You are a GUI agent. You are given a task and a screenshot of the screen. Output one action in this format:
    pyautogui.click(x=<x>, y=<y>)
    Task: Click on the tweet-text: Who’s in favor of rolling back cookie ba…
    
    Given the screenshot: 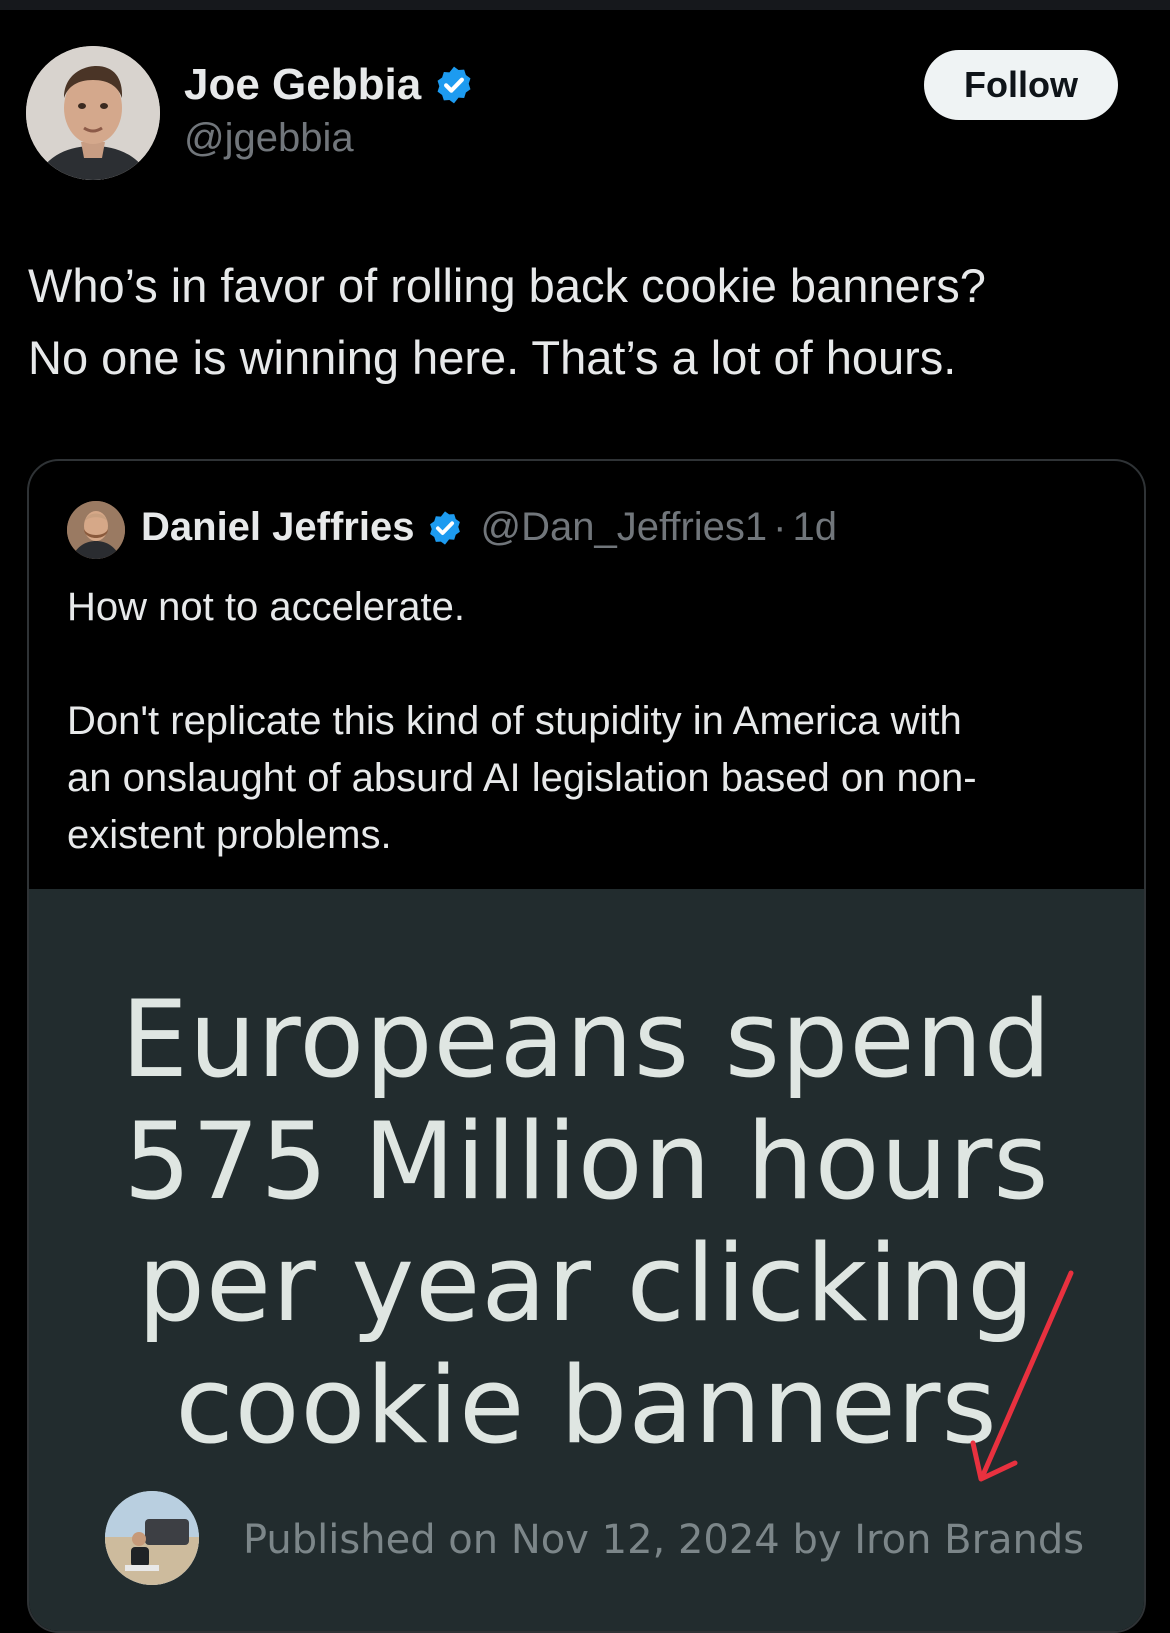 What is the action you would take?
    pyautogui.click(x=583, y=322)
    